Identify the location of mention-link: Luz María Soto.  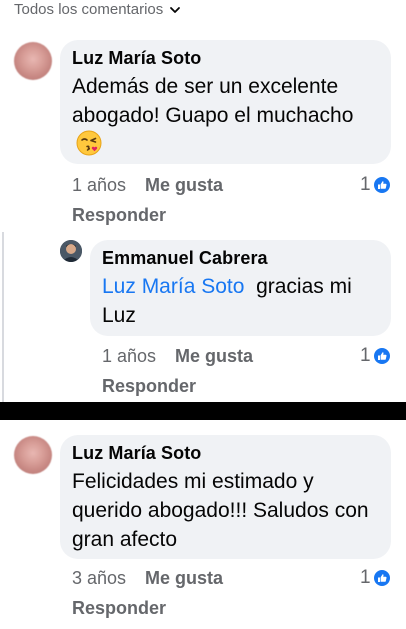
(173, 286).